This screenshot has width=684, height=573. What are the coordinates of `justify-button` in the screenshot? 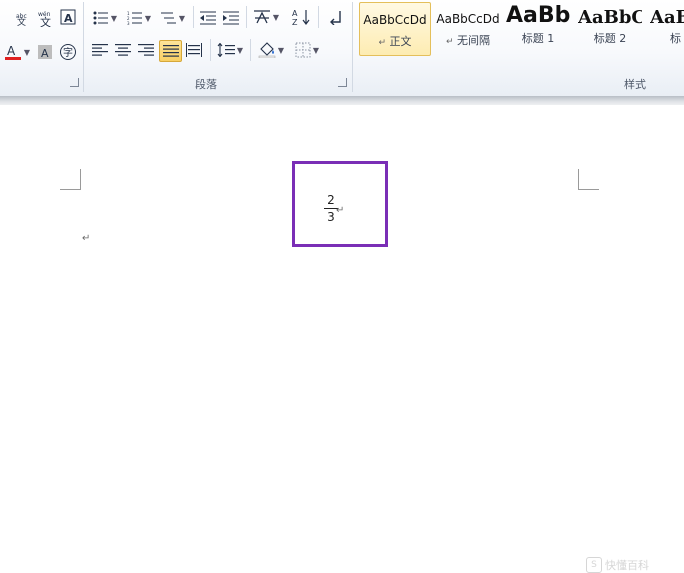 It's located at (170, 51).